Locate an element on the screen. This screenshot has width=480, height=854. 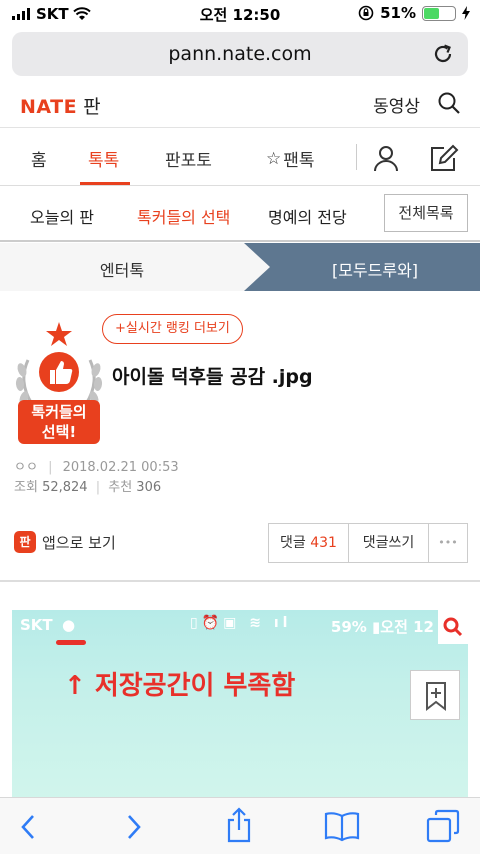
views-count: 52,824 is located at coordinates (65, 487).